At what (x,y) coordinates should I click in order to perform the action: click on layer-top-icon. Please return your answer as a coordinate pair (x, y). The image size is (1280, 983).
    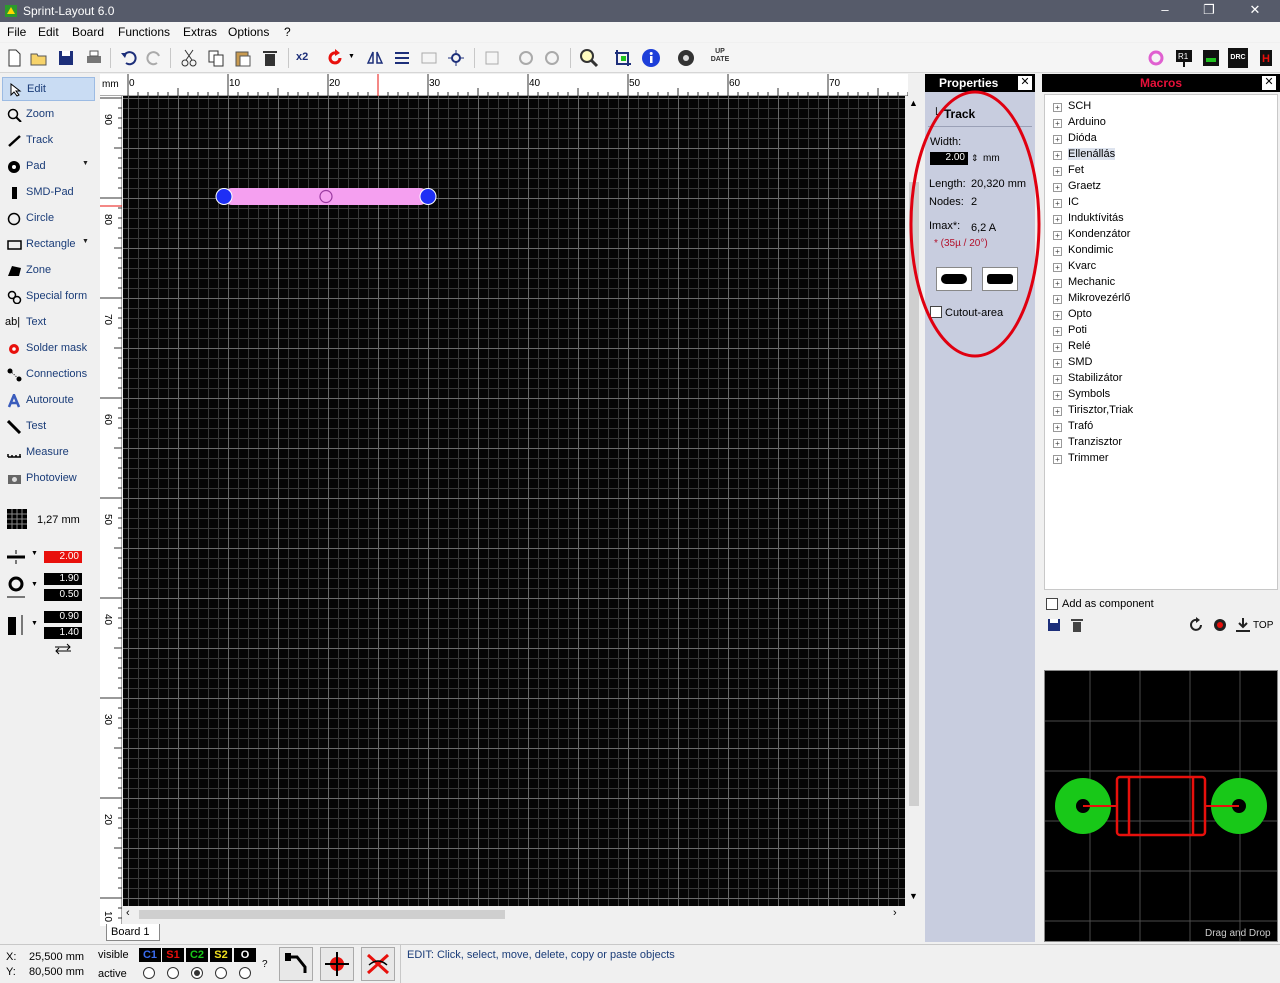
    Looking at the image, I should click on (1243, 625).